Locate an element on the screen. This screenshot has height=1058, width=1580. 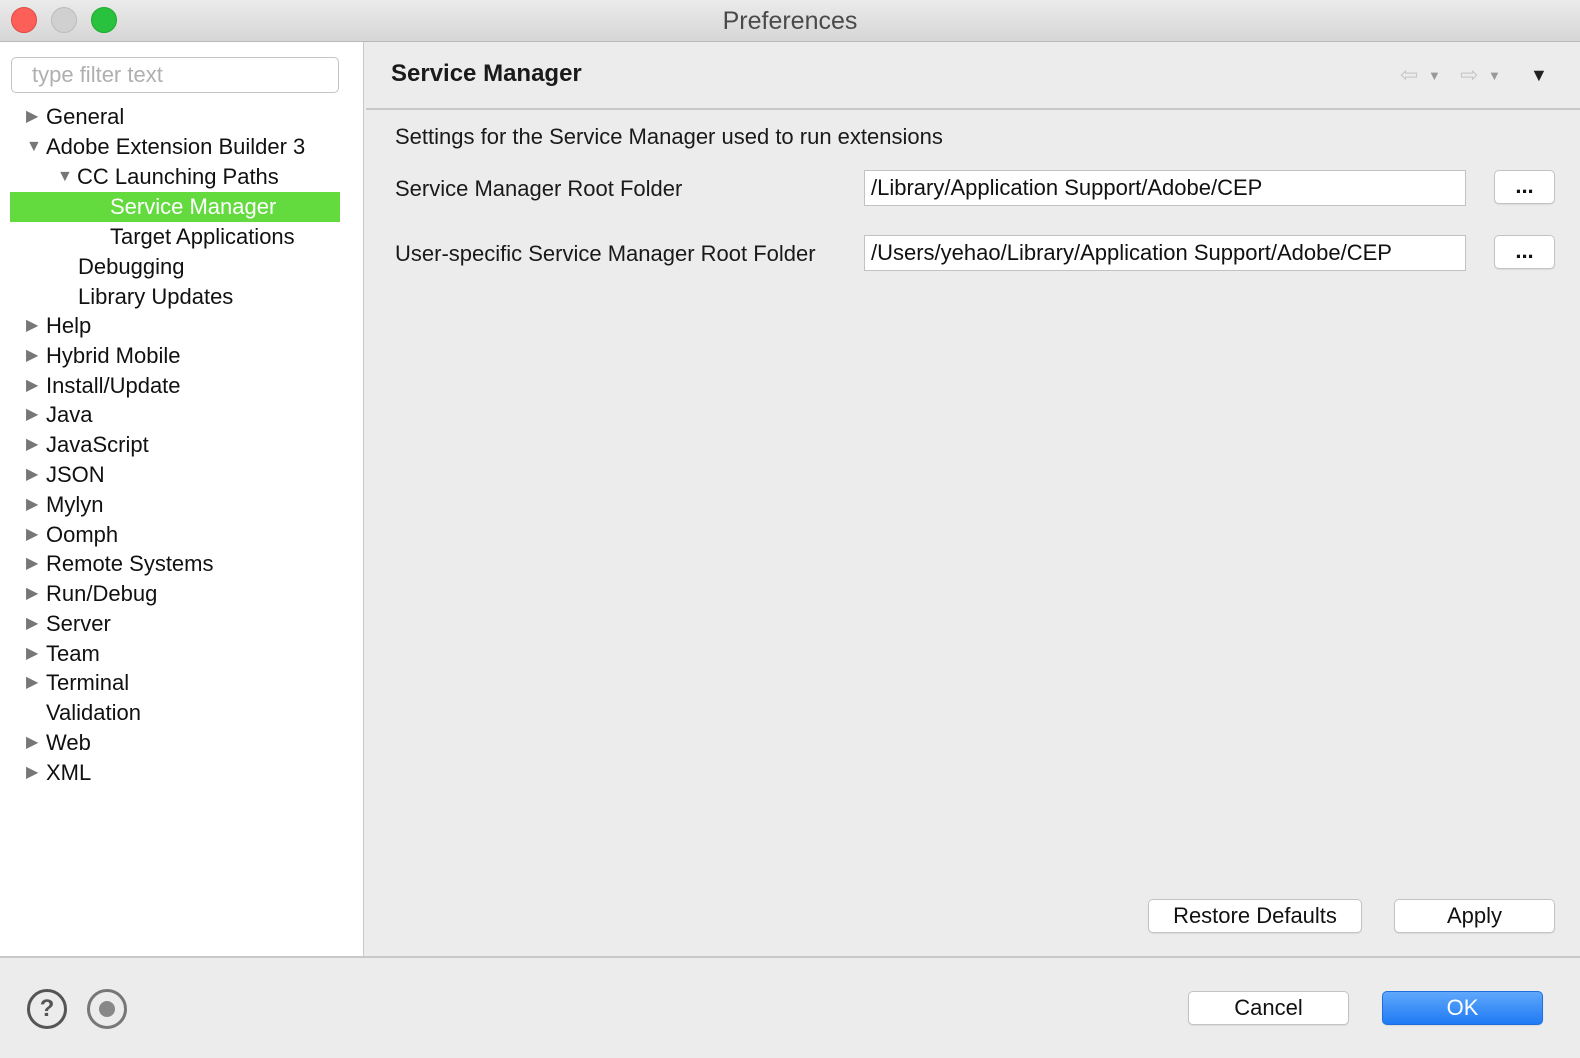
tree-item-label: Web is located at coordinates (68, 742).